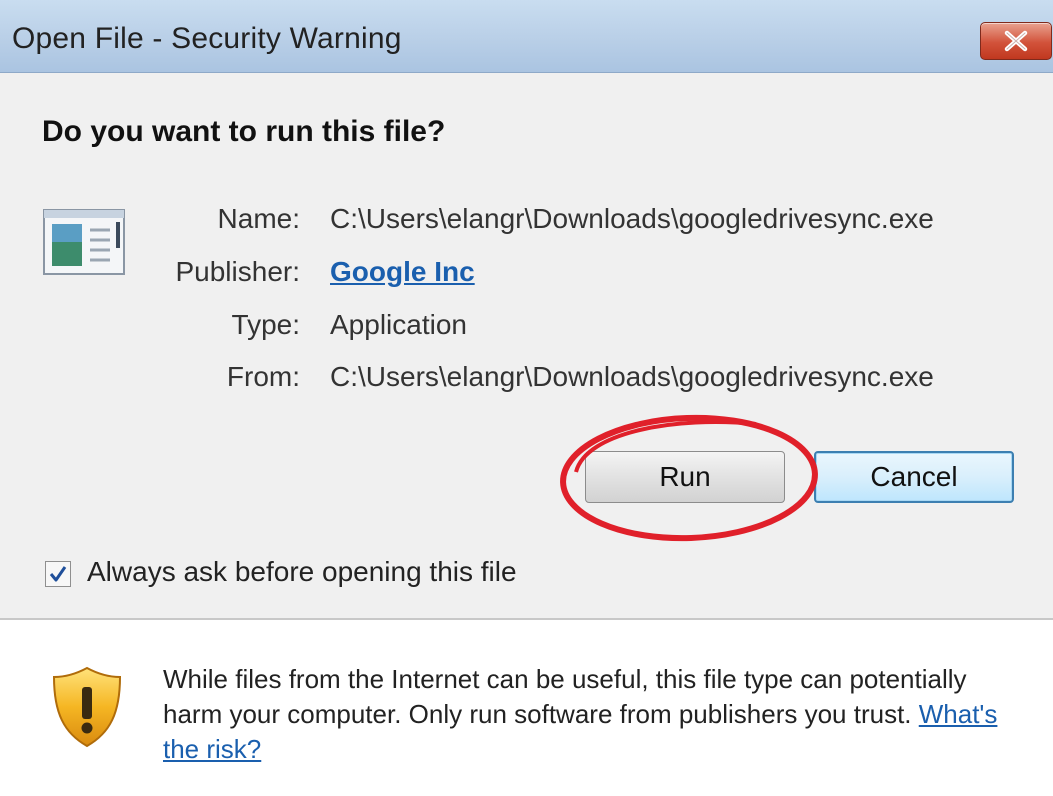  I want to click on cancel-button-label: Cancel, so click(914, 476).